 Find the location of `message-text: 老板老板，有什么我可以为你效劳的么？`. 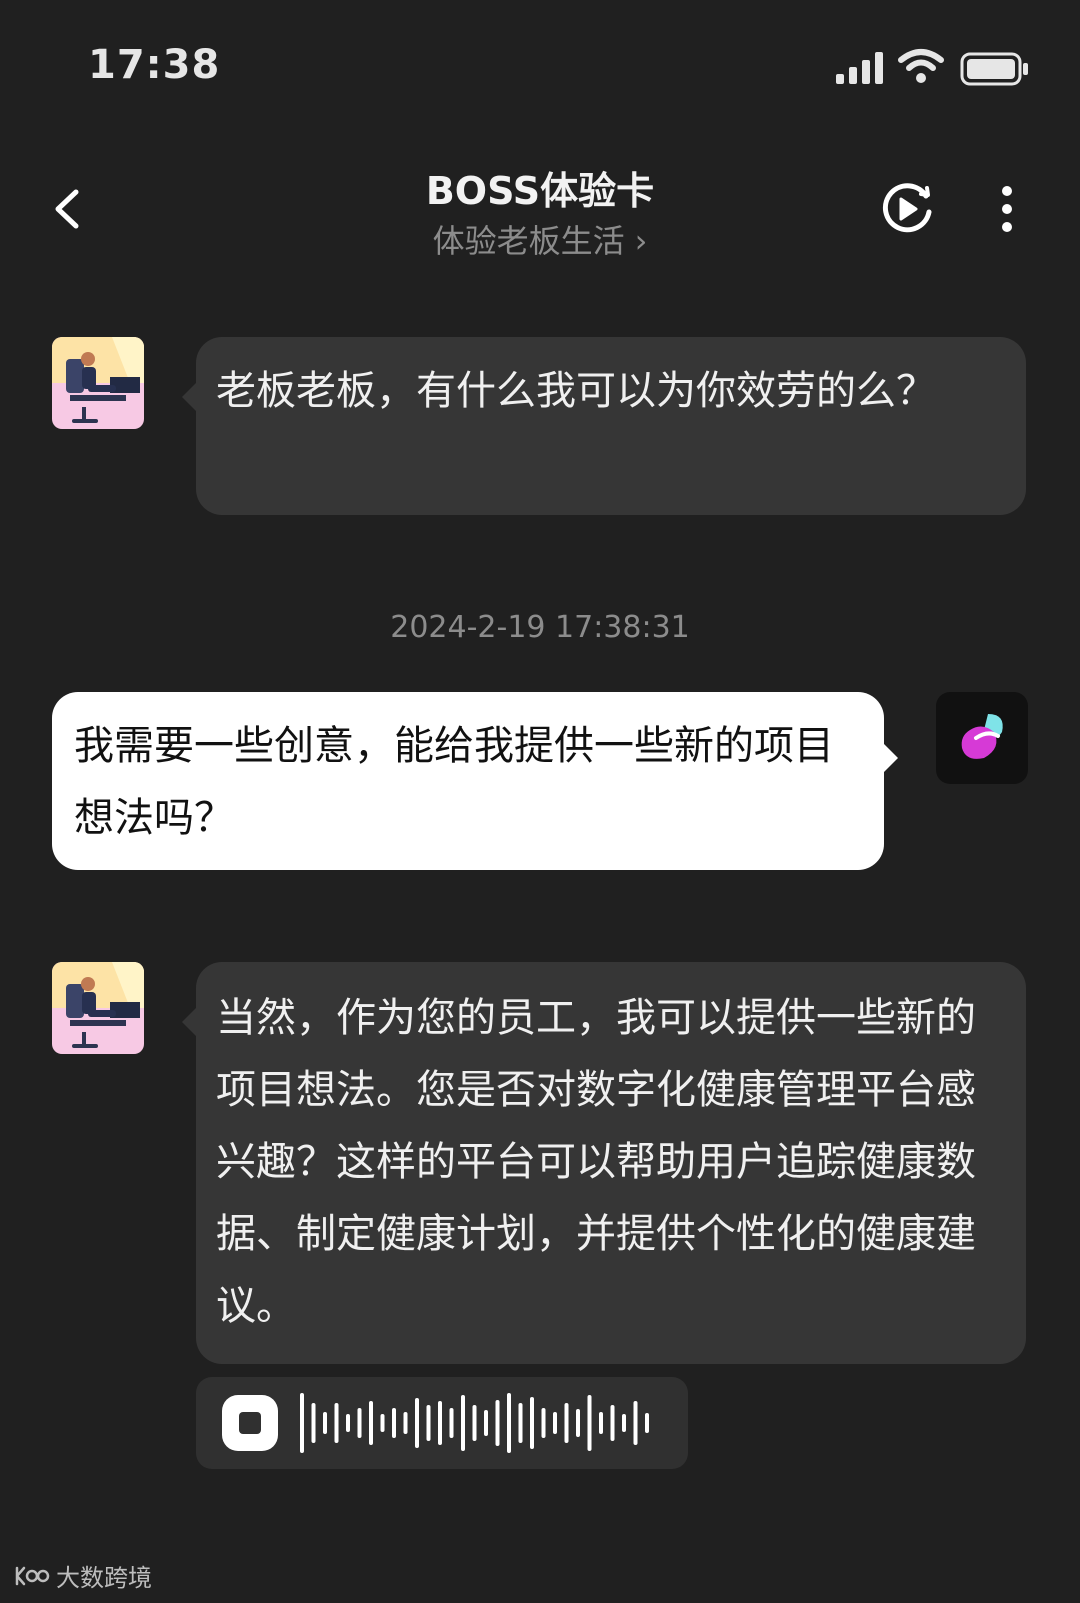

message-text: 老板老板，有什么我可以为你效劳的么？ is located at coordinates (576, 391).